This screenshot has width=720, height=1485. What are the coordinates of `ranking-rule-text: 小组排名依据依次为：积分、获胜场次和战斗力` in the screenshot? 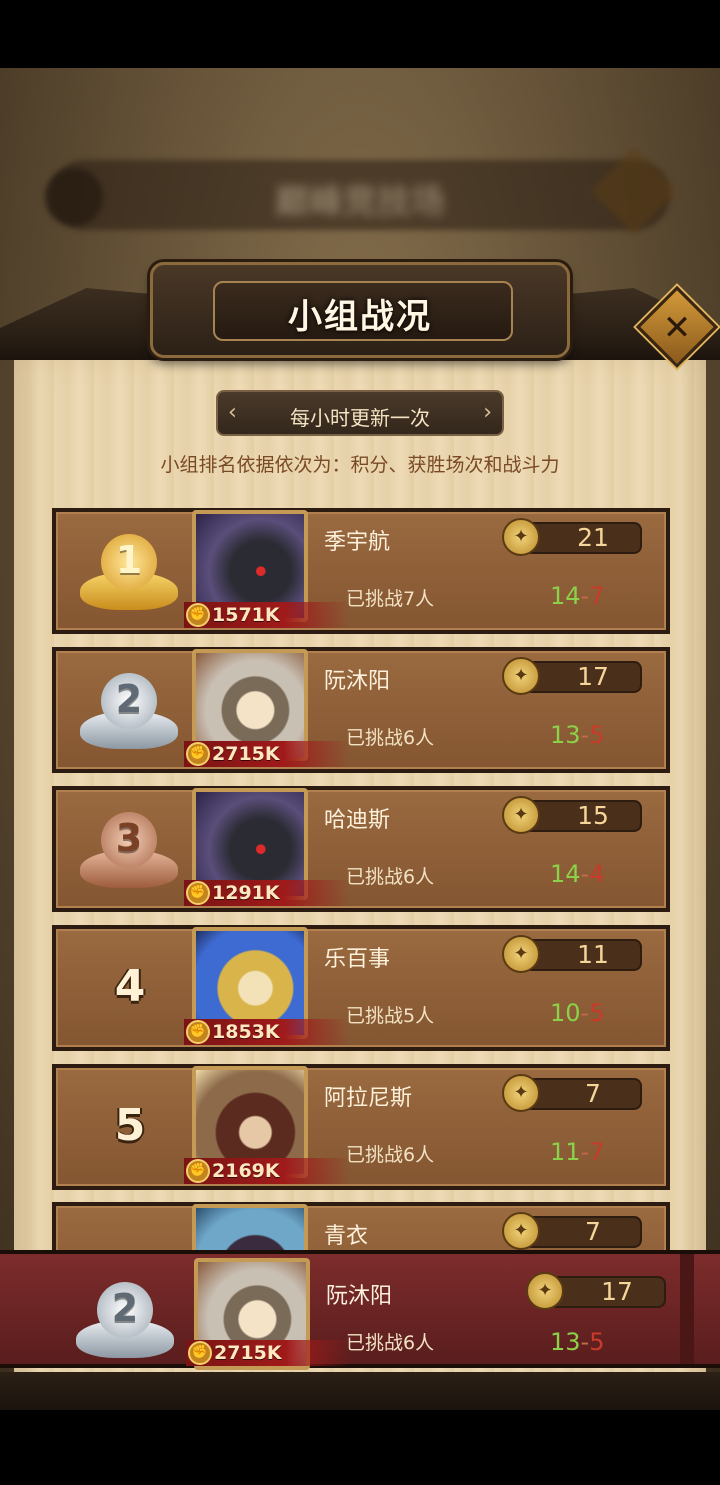 It's located at (360, 465).